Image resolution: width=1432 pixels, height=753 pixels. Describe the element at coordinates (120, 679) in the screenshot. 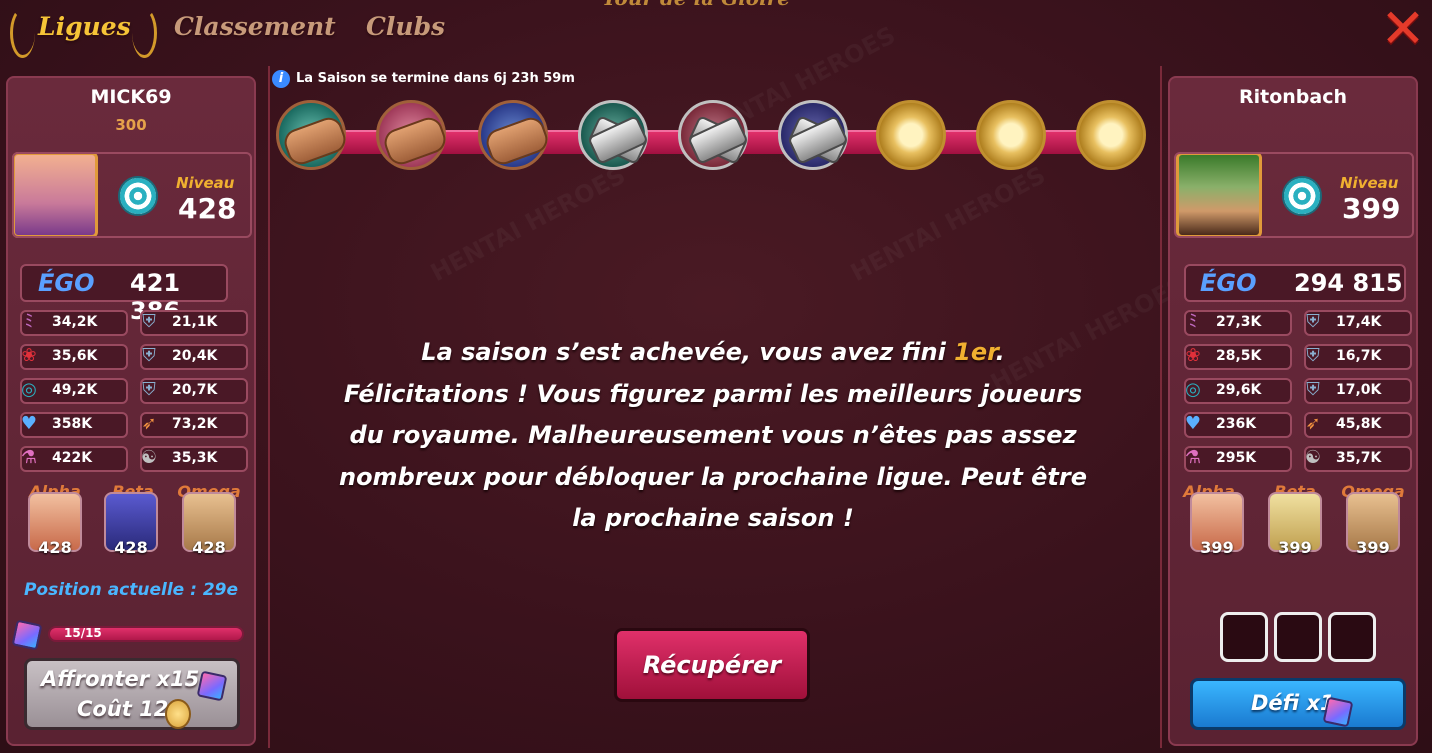

I see `fight-label: Affronter x15` at that location.